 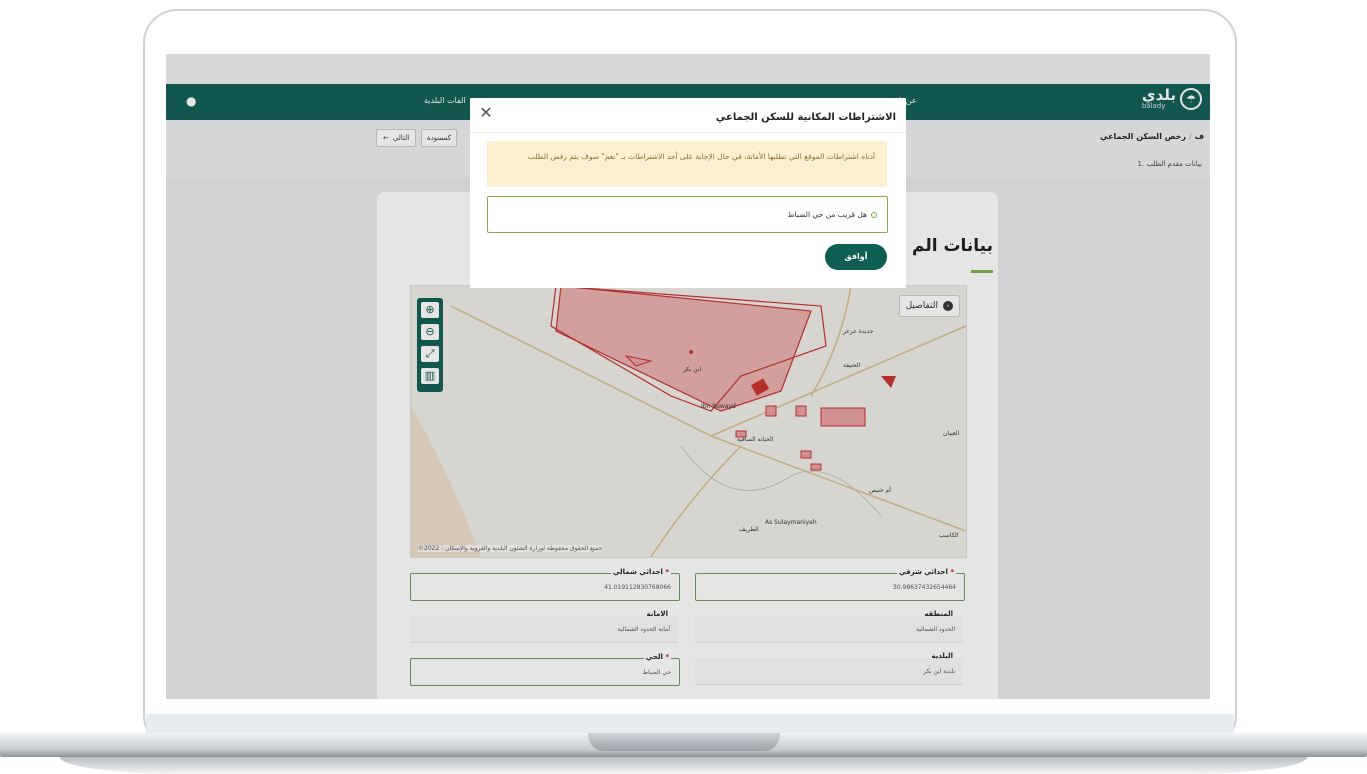 I want to click on modal-divider, so click(x=688, y=132).